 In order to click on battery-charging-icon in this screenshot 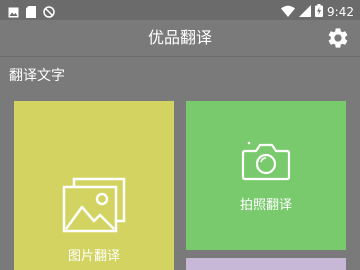, I will do `click(319, 11)`.